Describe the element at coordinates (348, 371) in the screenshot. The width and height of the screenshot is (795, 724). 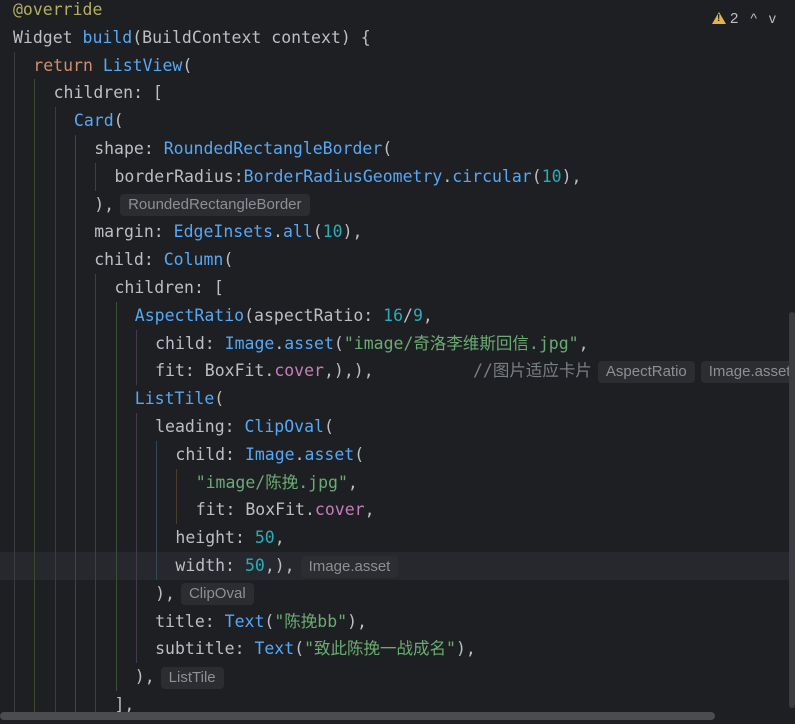
I see `code-token: ,),),` at that location.